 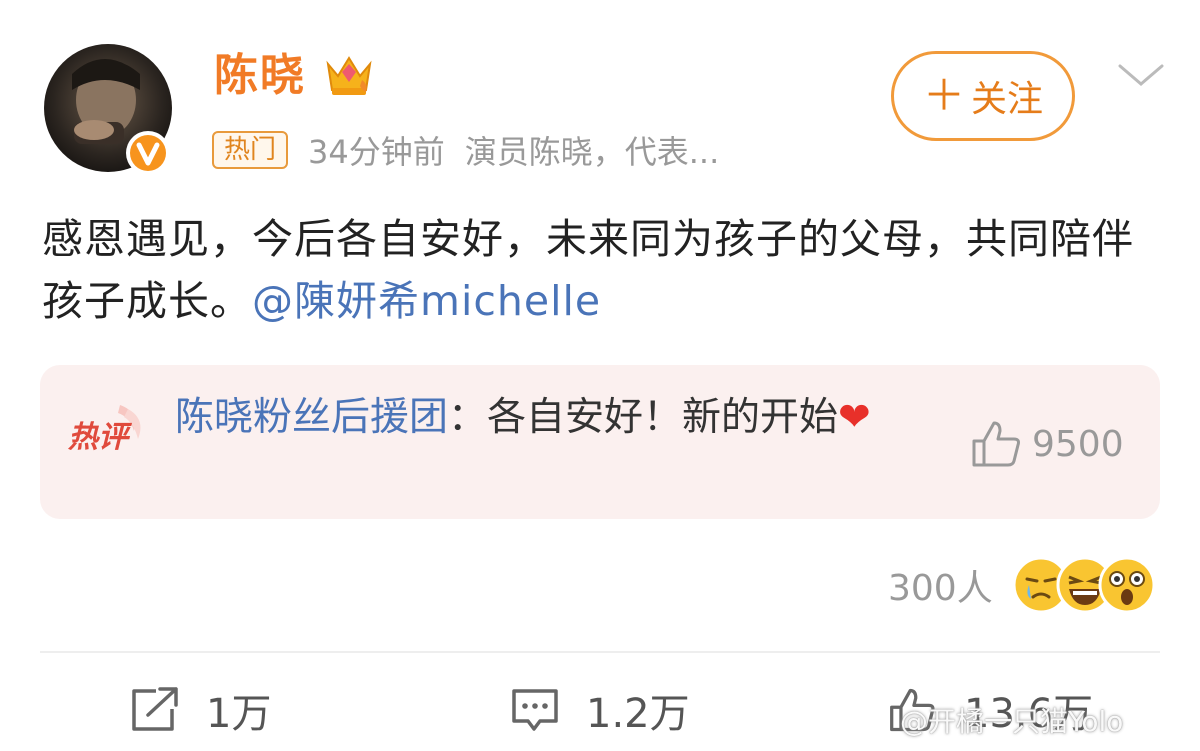 I want to click on hot-comment-like-count: 9500, so click(x=1078, y=444).